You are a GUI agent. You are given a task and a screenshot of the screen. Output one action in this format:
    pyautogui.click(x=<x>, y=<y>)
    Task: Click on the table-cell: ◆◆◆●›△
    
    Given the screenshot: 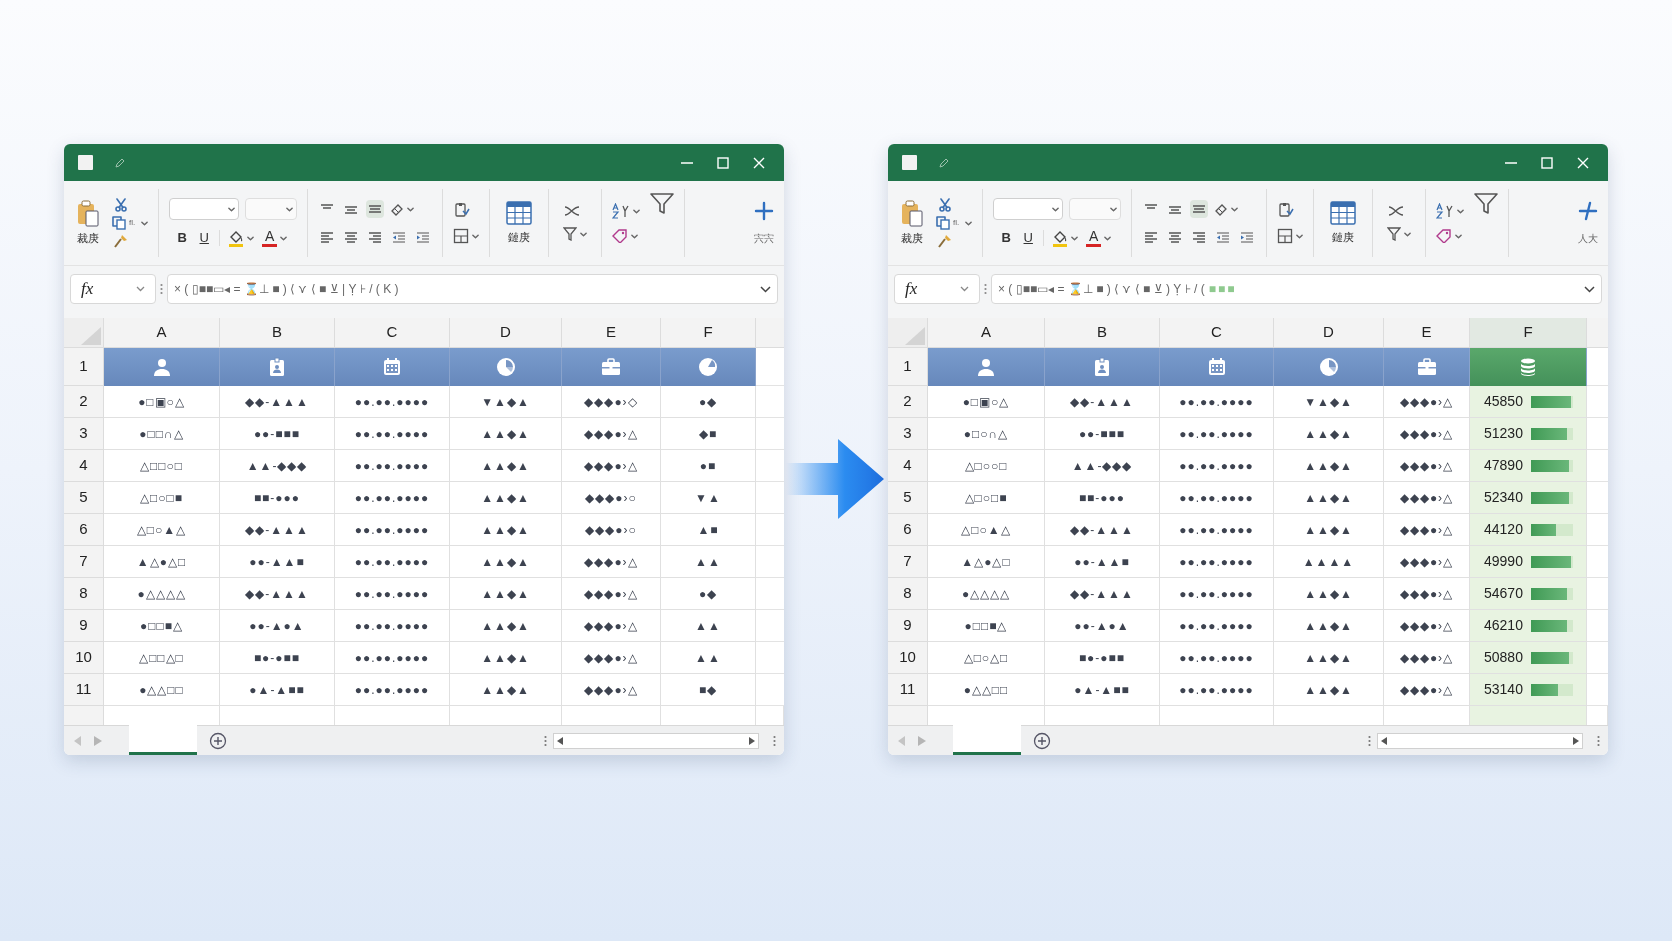 What is the action you would take?
    pyautogui.click(x=611, y=466)
    